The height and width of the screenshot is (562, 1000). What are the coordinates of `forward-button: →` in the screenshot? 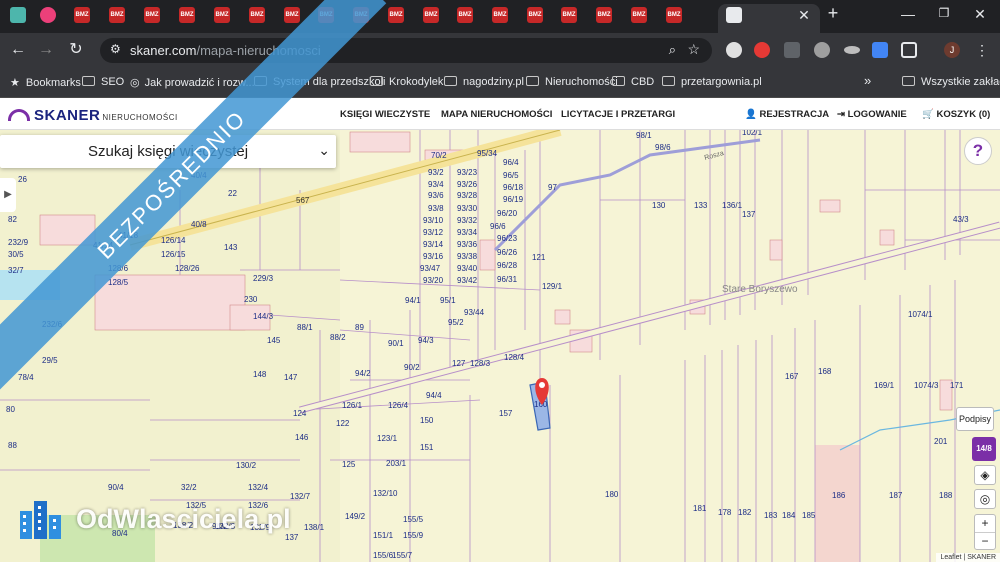 It's located at (46, 50).